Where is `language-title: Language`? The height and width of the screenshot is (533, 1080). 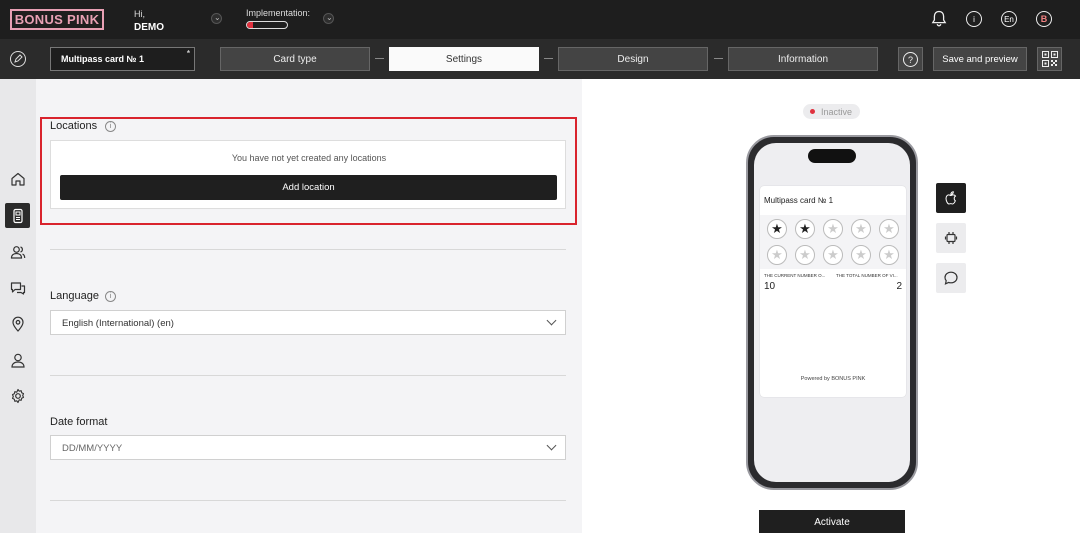
language-title: Language is located at coordinates (74, 296).